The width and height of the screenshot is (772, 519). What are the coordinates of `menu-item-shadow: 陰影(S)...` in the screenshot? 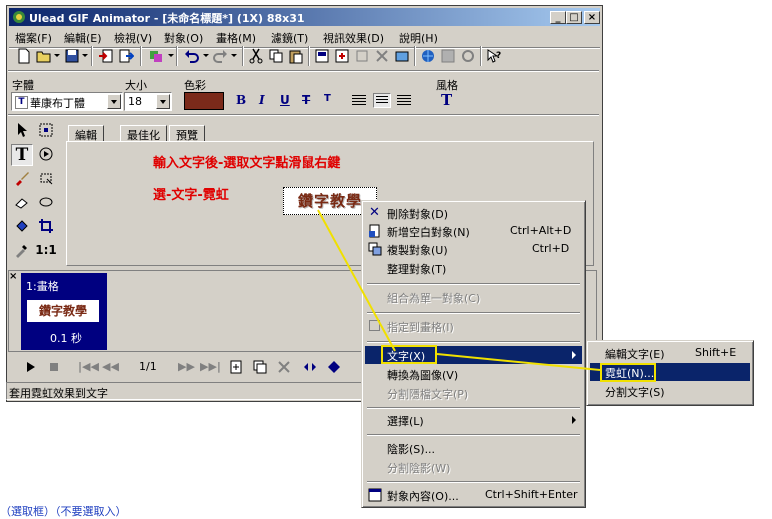 It's located at (473, 448).